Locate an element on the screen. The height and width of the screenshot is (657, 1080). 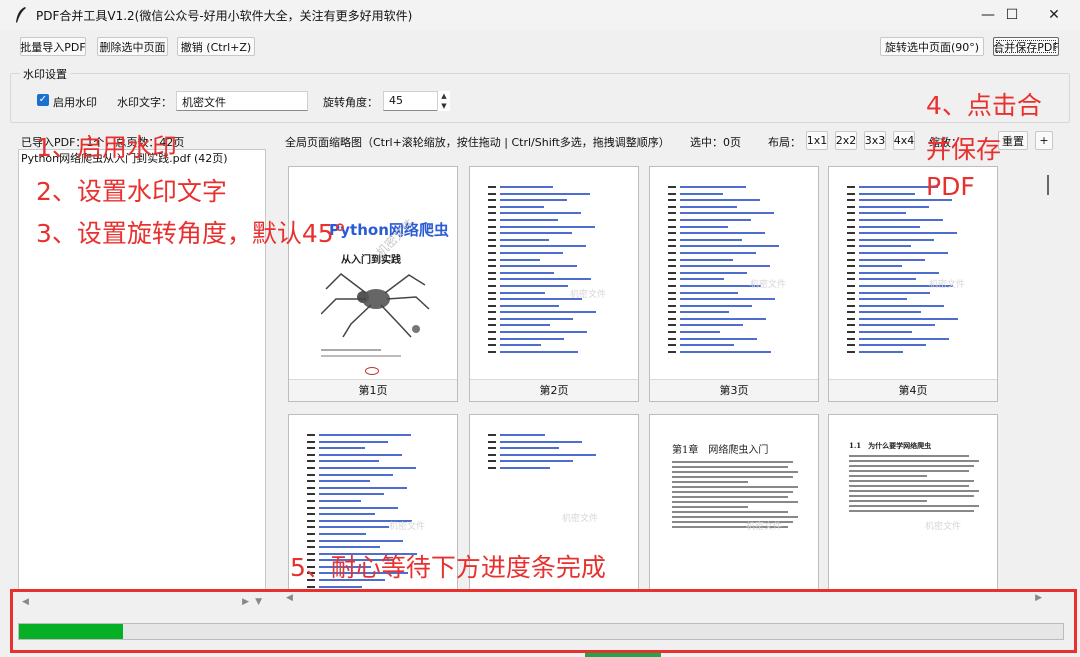
annotation-step4-line3: PDF is located at coordinates (950, 186).